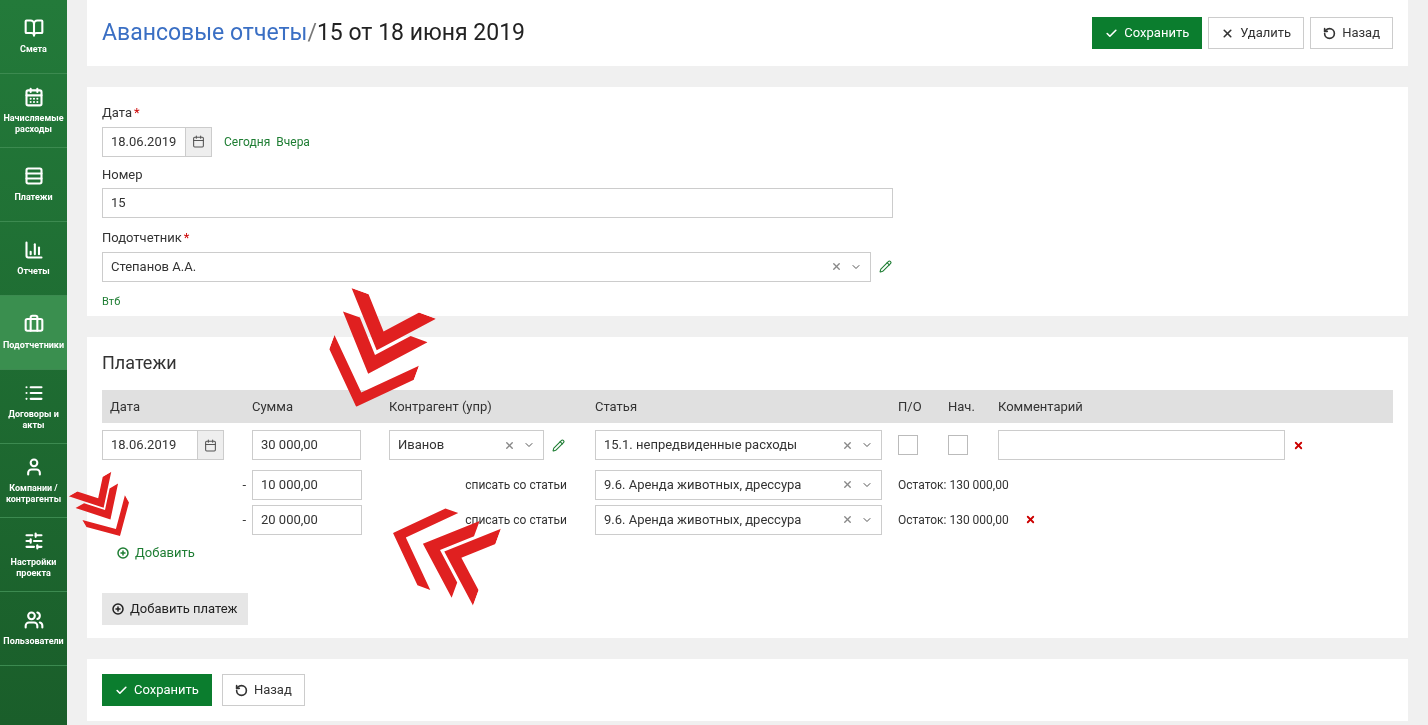 The height and width of the screenshot is (725, 1428). I want to click on note-text: Втб, so click(112, 301).